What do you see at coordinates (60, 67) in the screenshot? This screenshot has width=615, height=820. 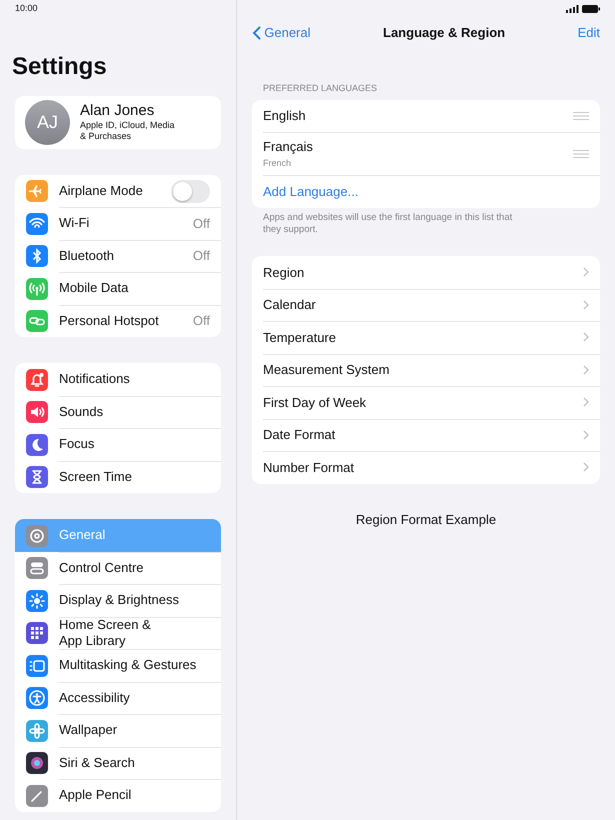 I see `page-title: Settings` at bounding box center [60, 67].